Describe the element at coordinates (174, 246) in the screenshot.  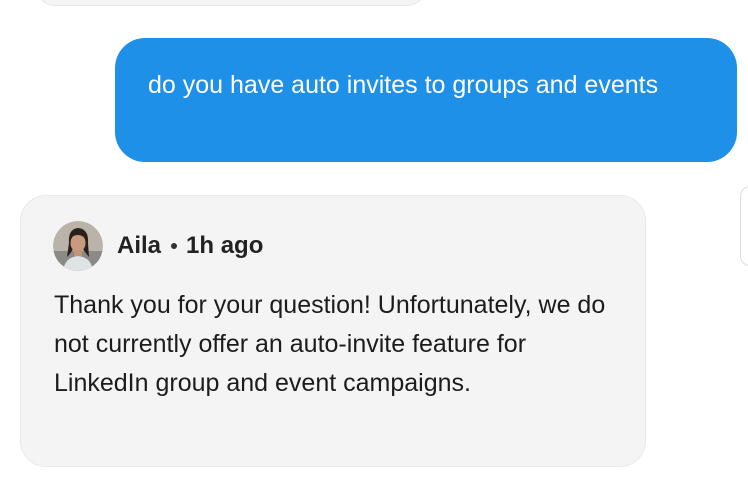
I see `separator-dot` at that location.